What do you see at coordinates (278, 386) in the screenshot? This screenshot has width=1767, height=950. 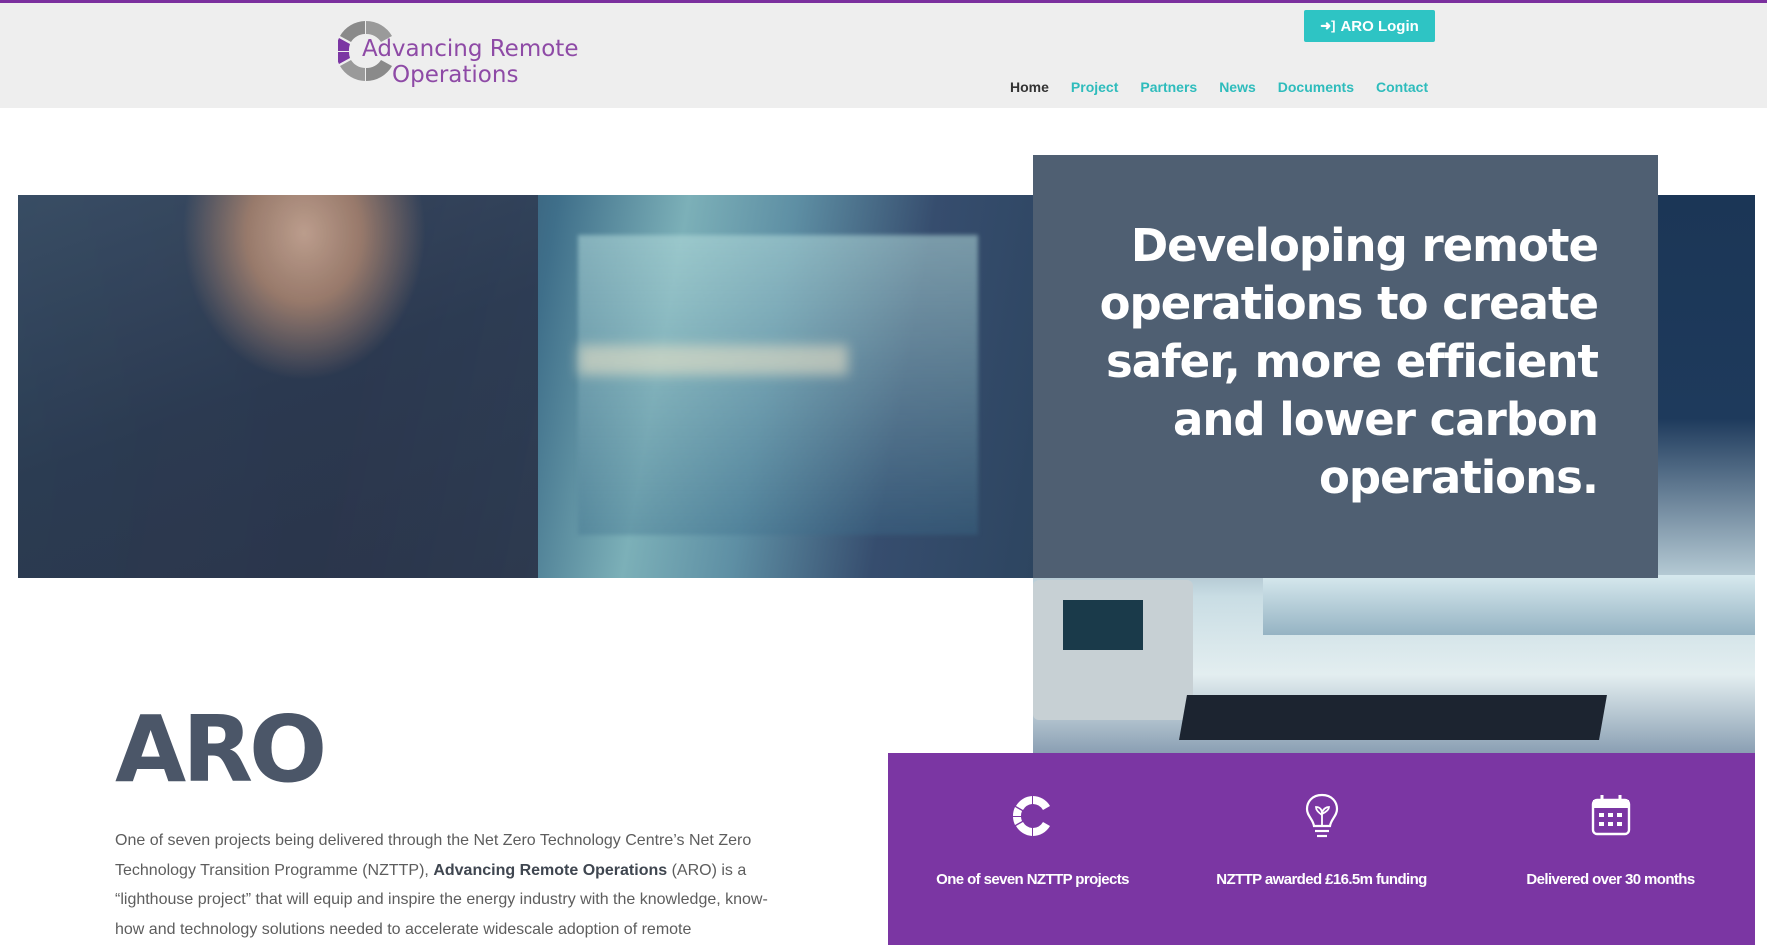 I see `hero-image-operator` at bounding box center [278, 386].